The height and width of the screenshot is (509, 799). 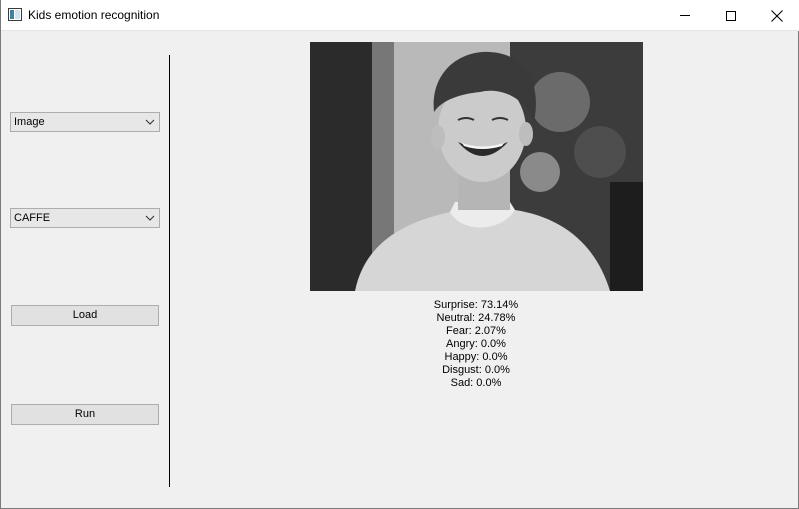 What do you see at coordinates (32, 218) in the screenshot?
I see `model-select-value: CAFFE` at bounding box center [32, 218].